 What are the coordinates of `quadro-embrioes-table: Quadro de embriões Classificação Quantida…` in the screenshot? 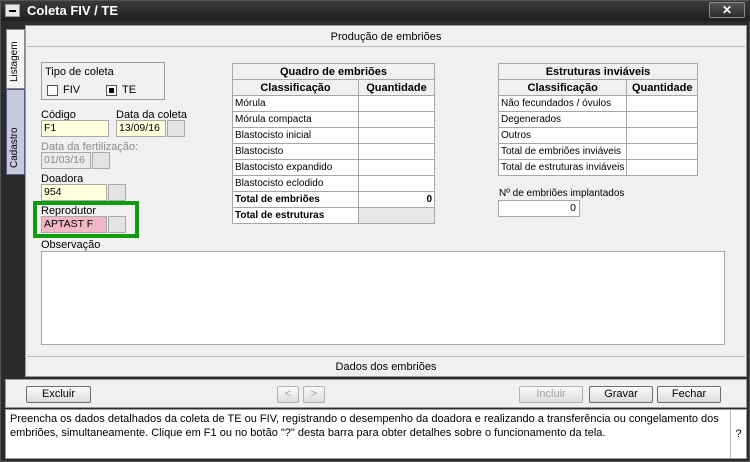 It's located at (333, 143).